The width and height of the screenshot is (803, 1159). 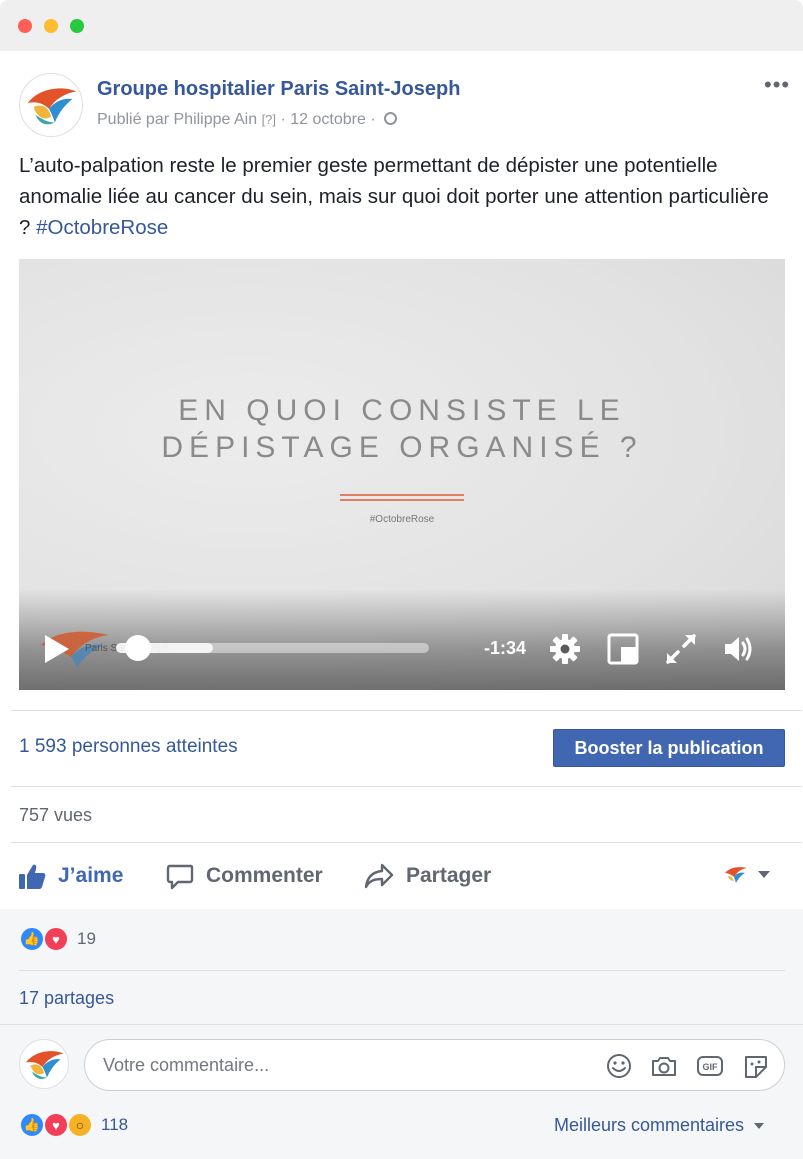 I want to click on share-button: Partager, so click(x=427, y=876).